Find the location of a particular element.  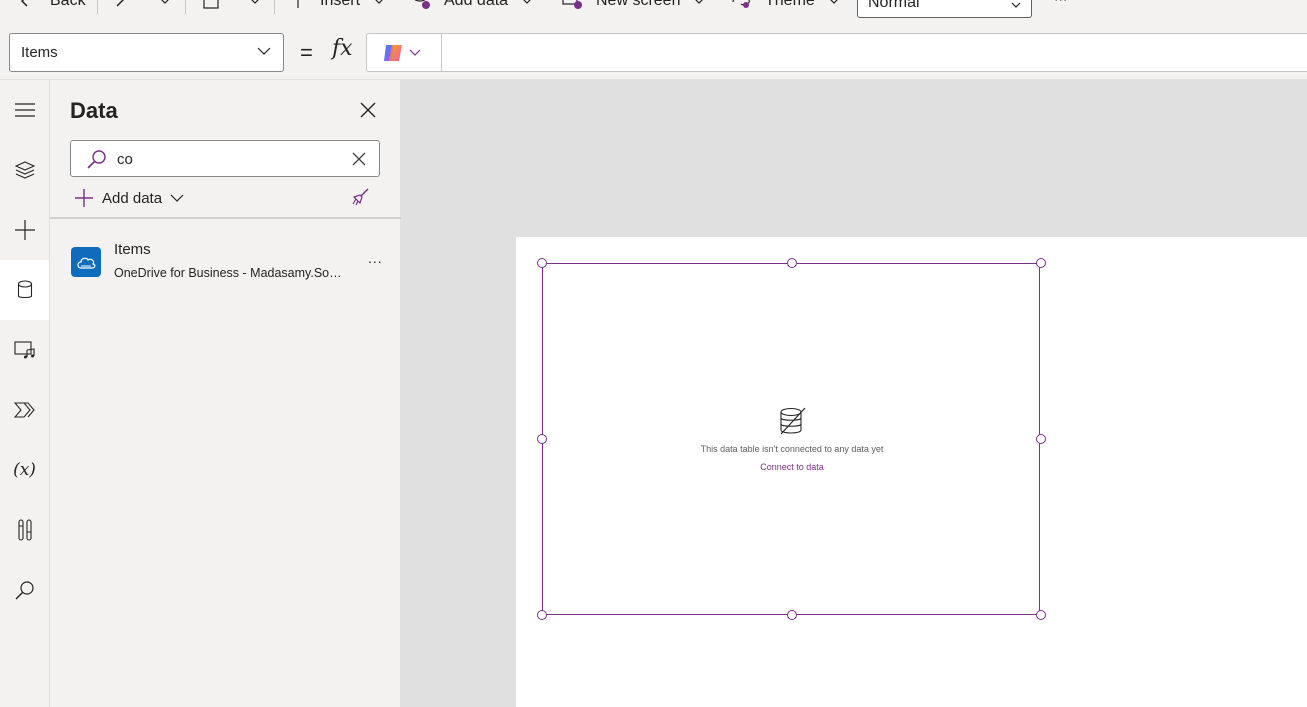

disconnected-database-icon is located at coordinates (793, 421).